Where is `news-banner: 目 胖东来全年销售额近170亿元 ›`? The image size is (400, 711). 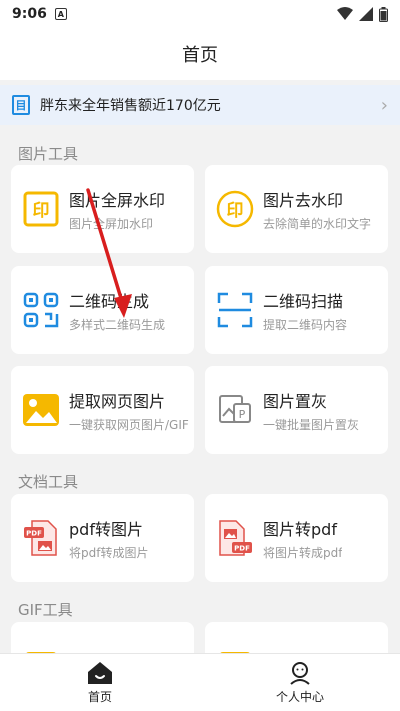 news-banner: 目 胖东来全年销售额近170亿元 › is located at coordinates (200, 105).